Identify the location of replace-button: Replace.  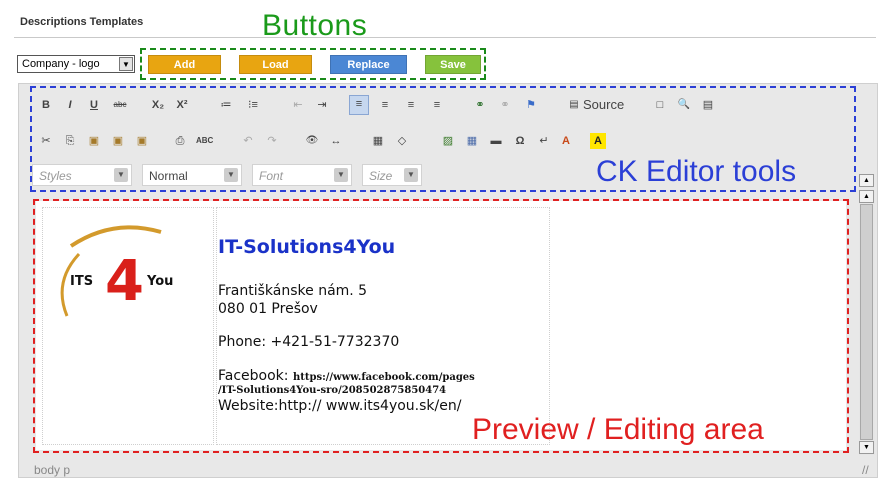
(368, 64).